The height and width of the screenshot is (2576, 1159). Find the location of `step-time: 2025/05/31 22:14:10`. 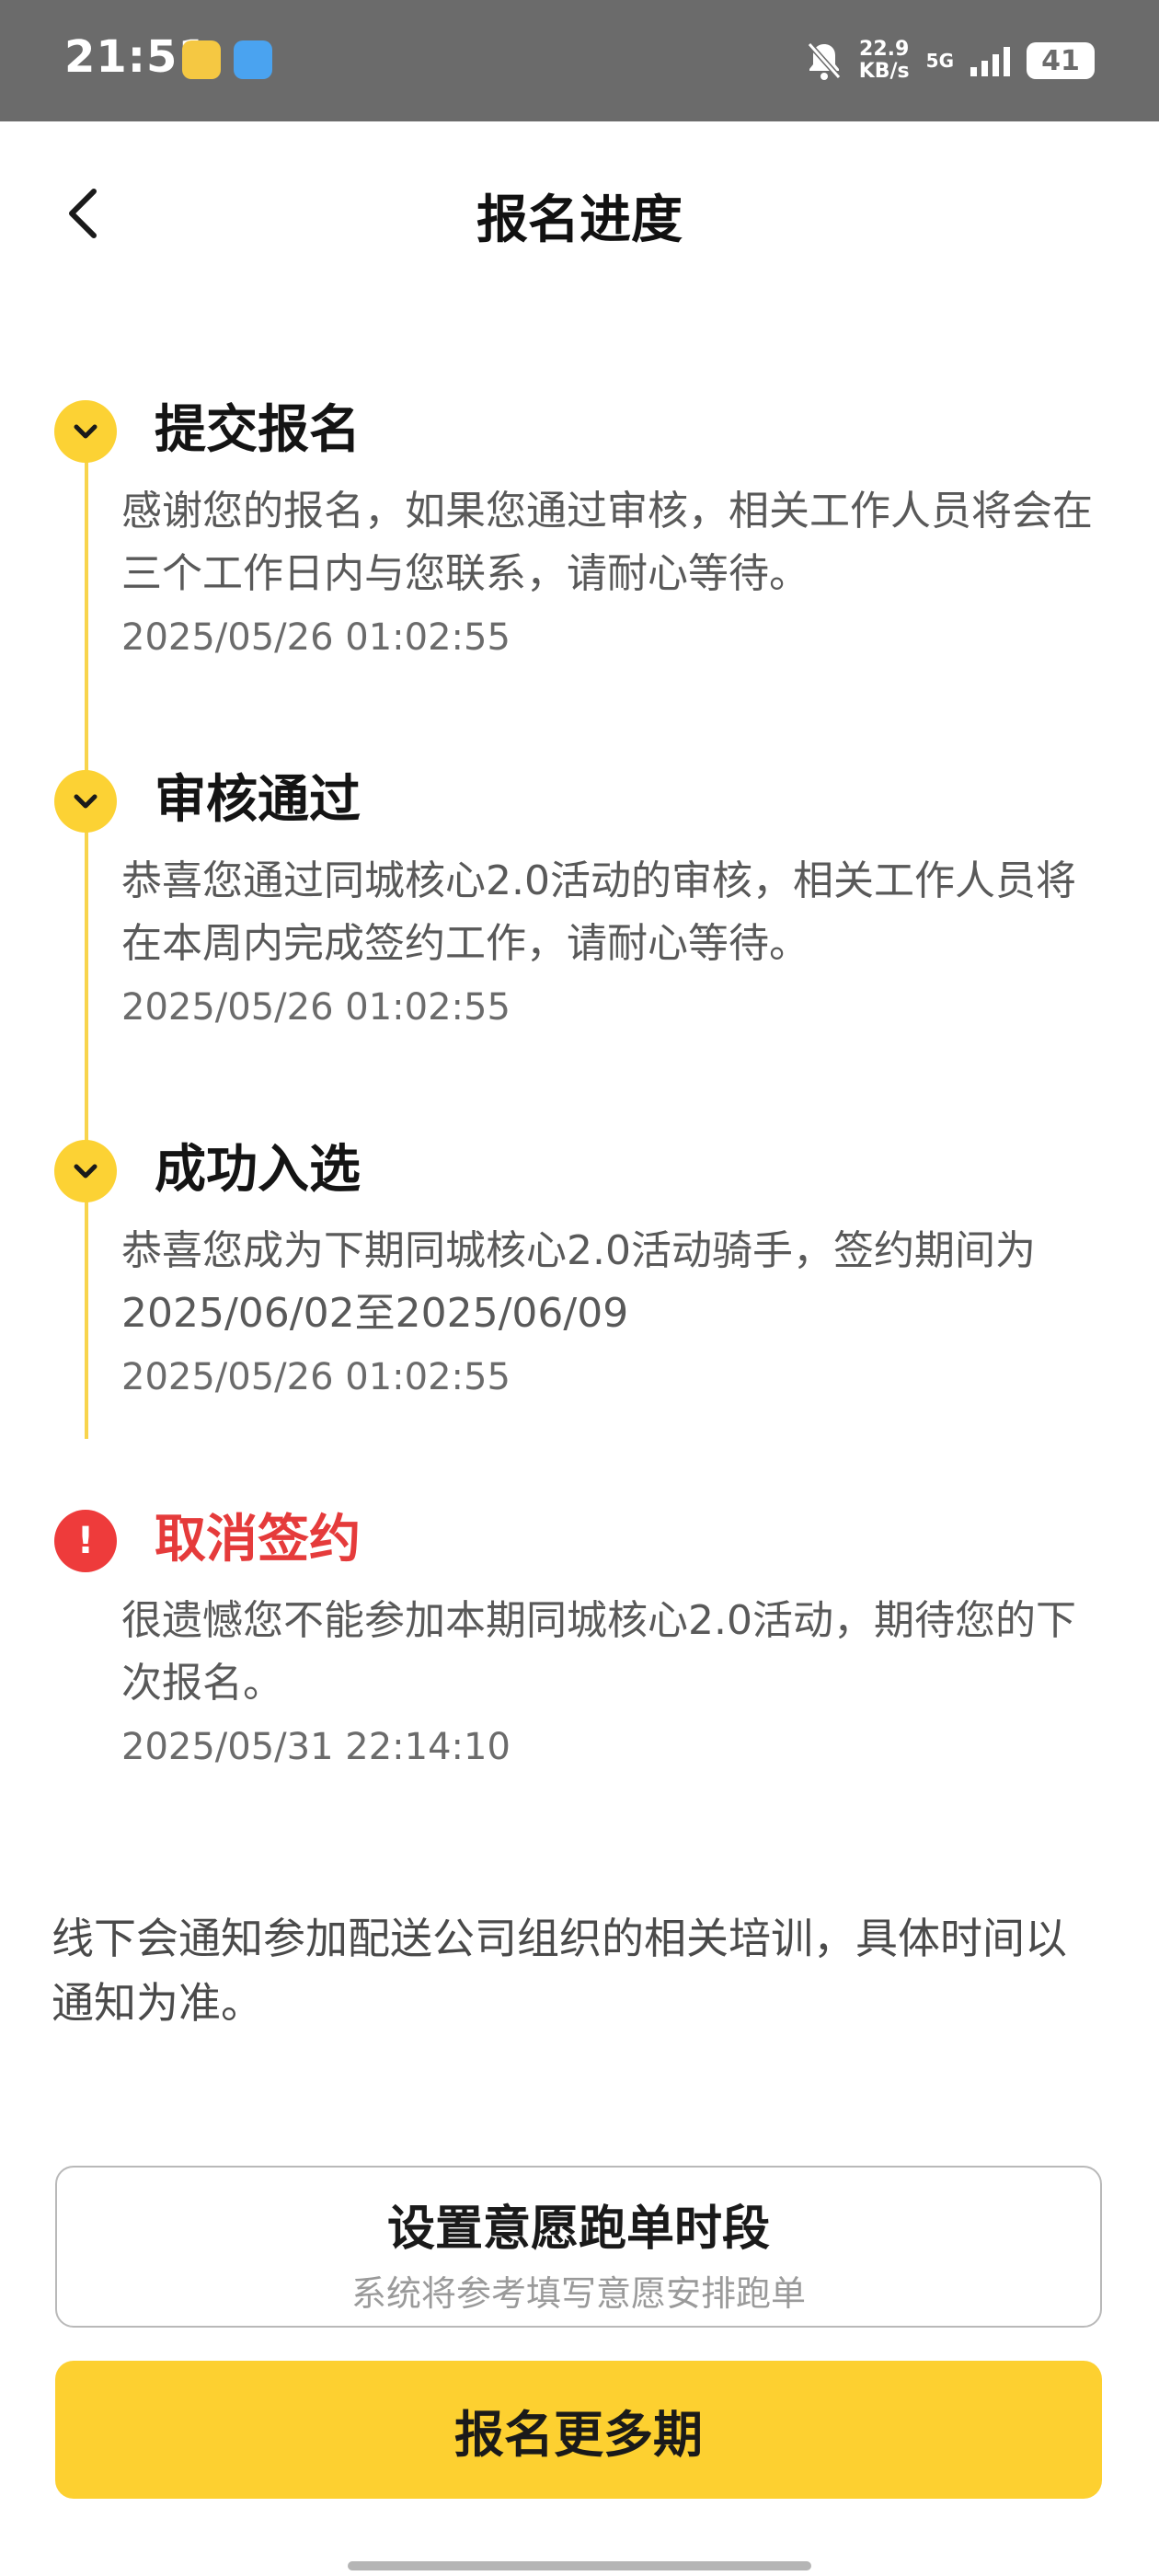

step-time: 2025/05/31 22:14:10 is located at coordinates (316, 1747).